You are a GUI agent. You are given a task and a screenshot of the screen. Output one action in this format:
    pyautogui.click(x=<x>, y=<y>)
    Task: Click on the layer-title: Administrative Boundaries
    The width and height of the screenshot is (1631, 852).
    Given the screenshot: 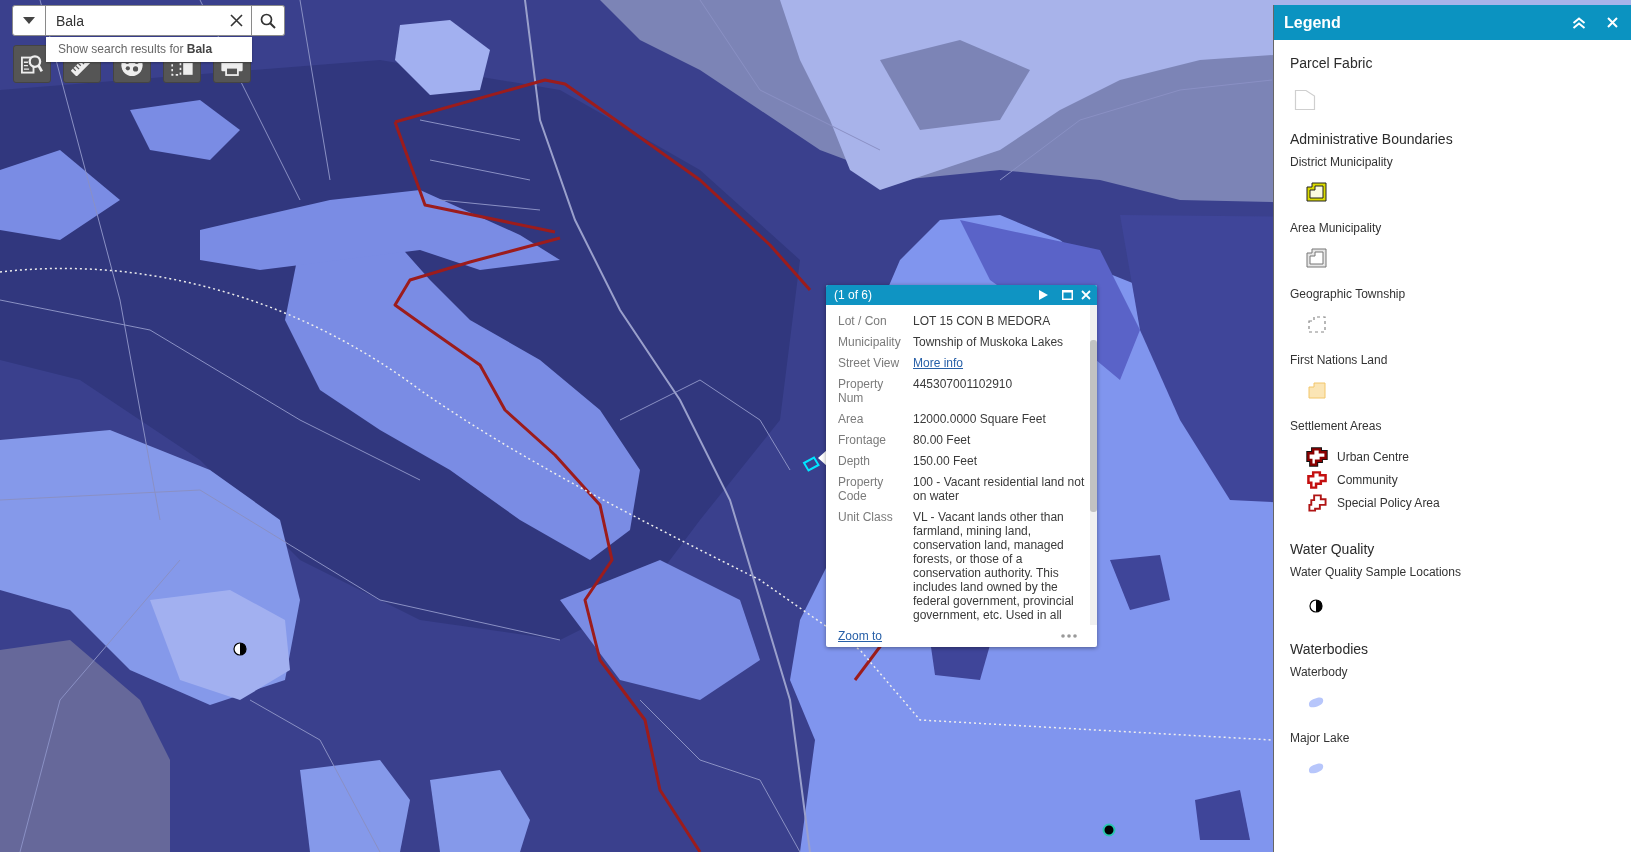 What is the action you would take?
    pyautogui.click(x=1372, y=139)
    